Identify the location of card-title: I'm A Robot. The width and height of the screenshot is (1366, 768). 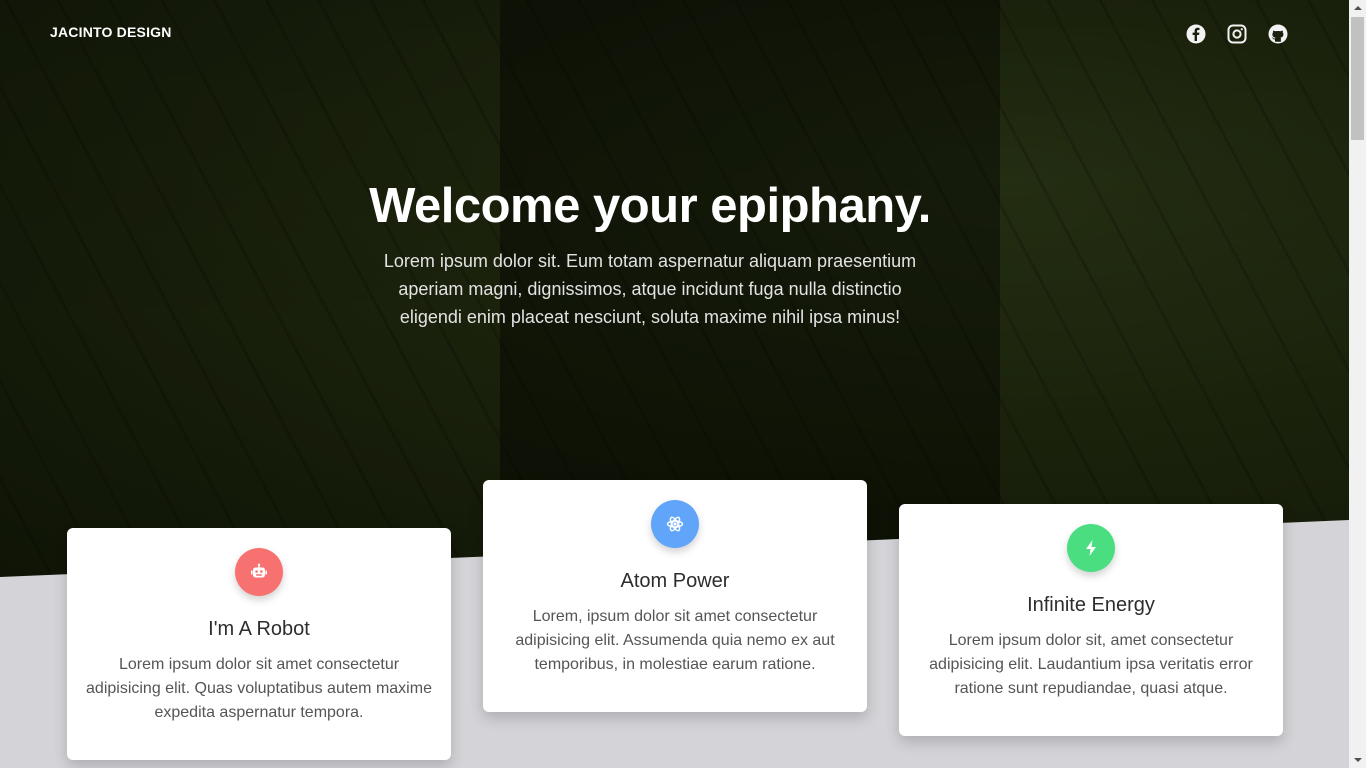
(259, 629).